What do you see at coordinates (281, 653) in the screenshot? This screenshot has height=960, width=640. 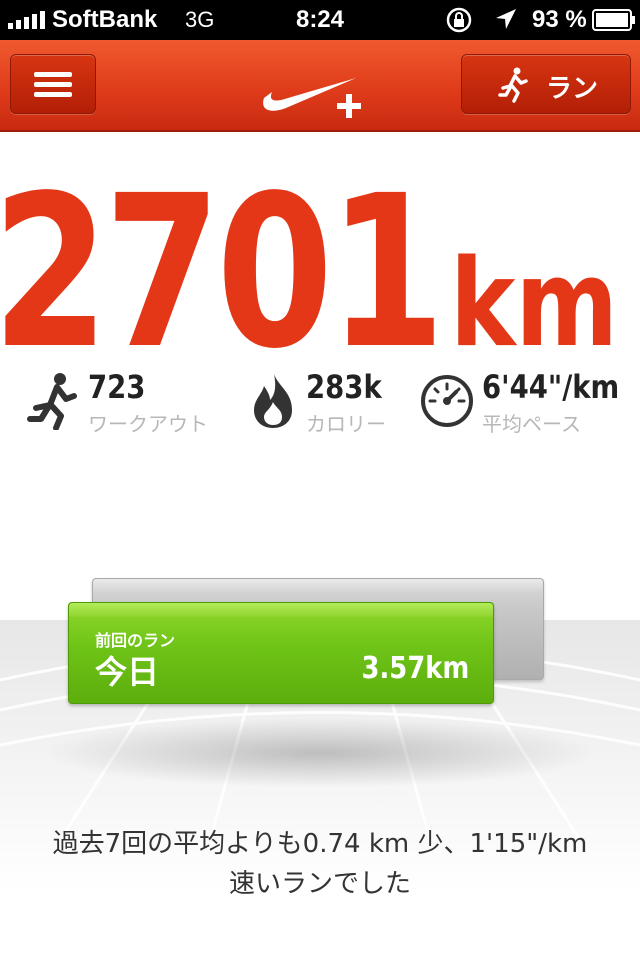 I see `last-run-bar: 前回のラン 今日 3.57km` at bounding box center [281, 653].